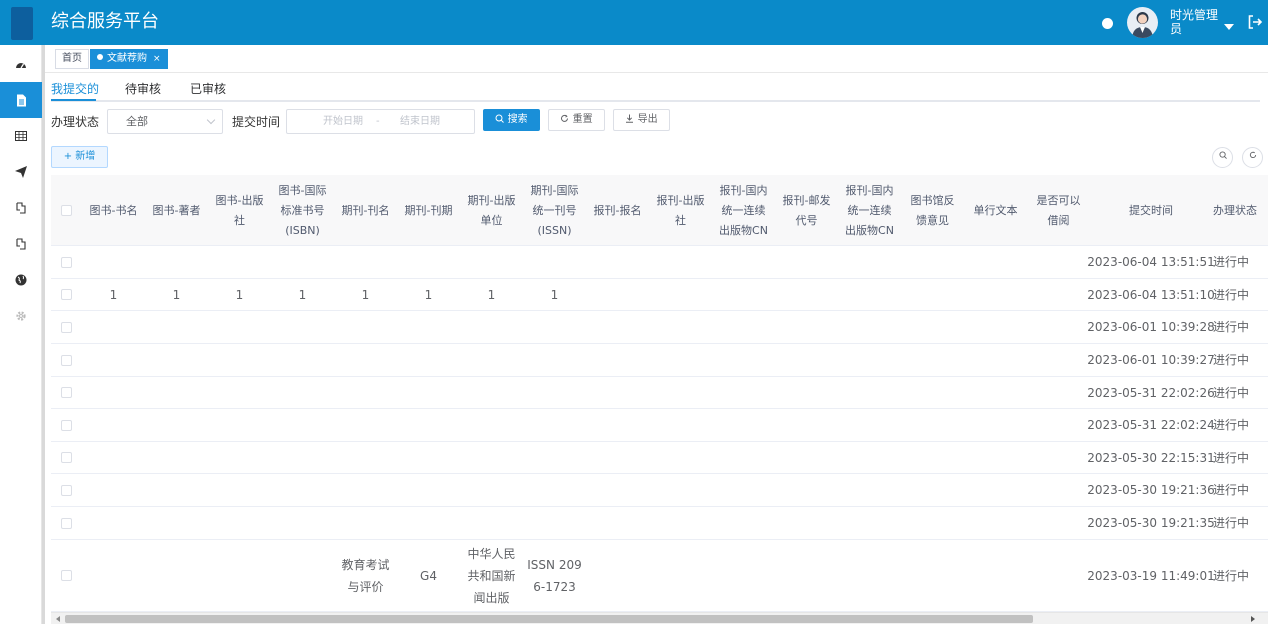 The image size is (1268, 624). What do you see at coordinates (659, 360) in the screenshot?
I see `table-row: 2023-06-01 10:39:27 进行中` at bounding box center [659, 360].